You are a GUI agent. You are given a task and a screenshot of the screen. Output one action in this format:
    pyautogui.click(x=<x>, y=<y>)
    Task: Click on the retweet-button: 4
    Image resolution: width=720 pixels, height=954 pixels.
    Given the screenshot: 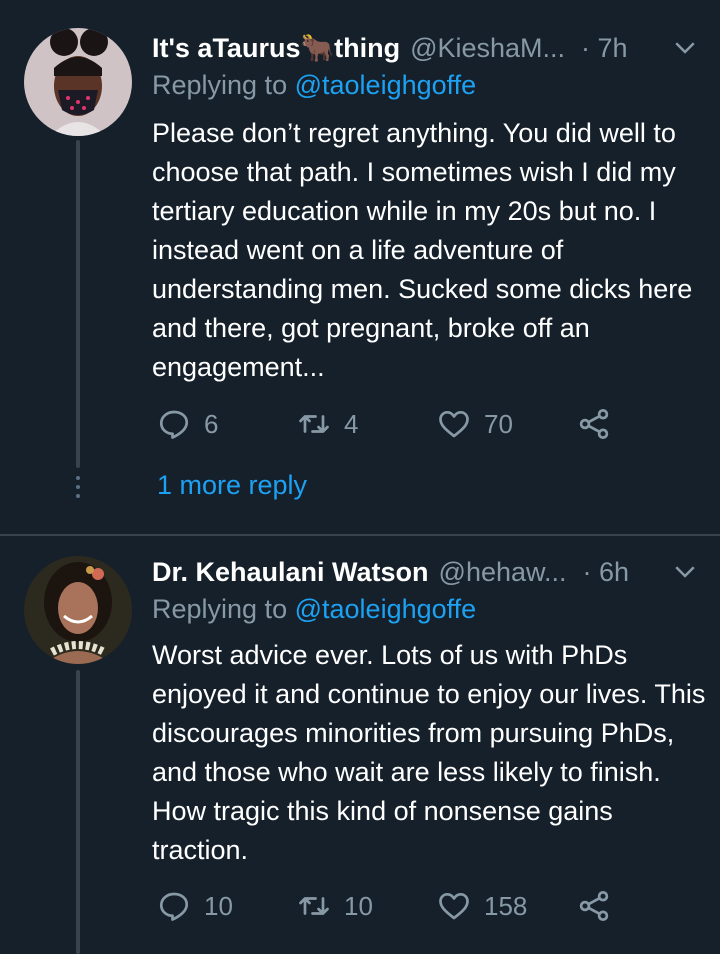 What is the action you would take?
    pyautogui.click(x=327, y=424)
    